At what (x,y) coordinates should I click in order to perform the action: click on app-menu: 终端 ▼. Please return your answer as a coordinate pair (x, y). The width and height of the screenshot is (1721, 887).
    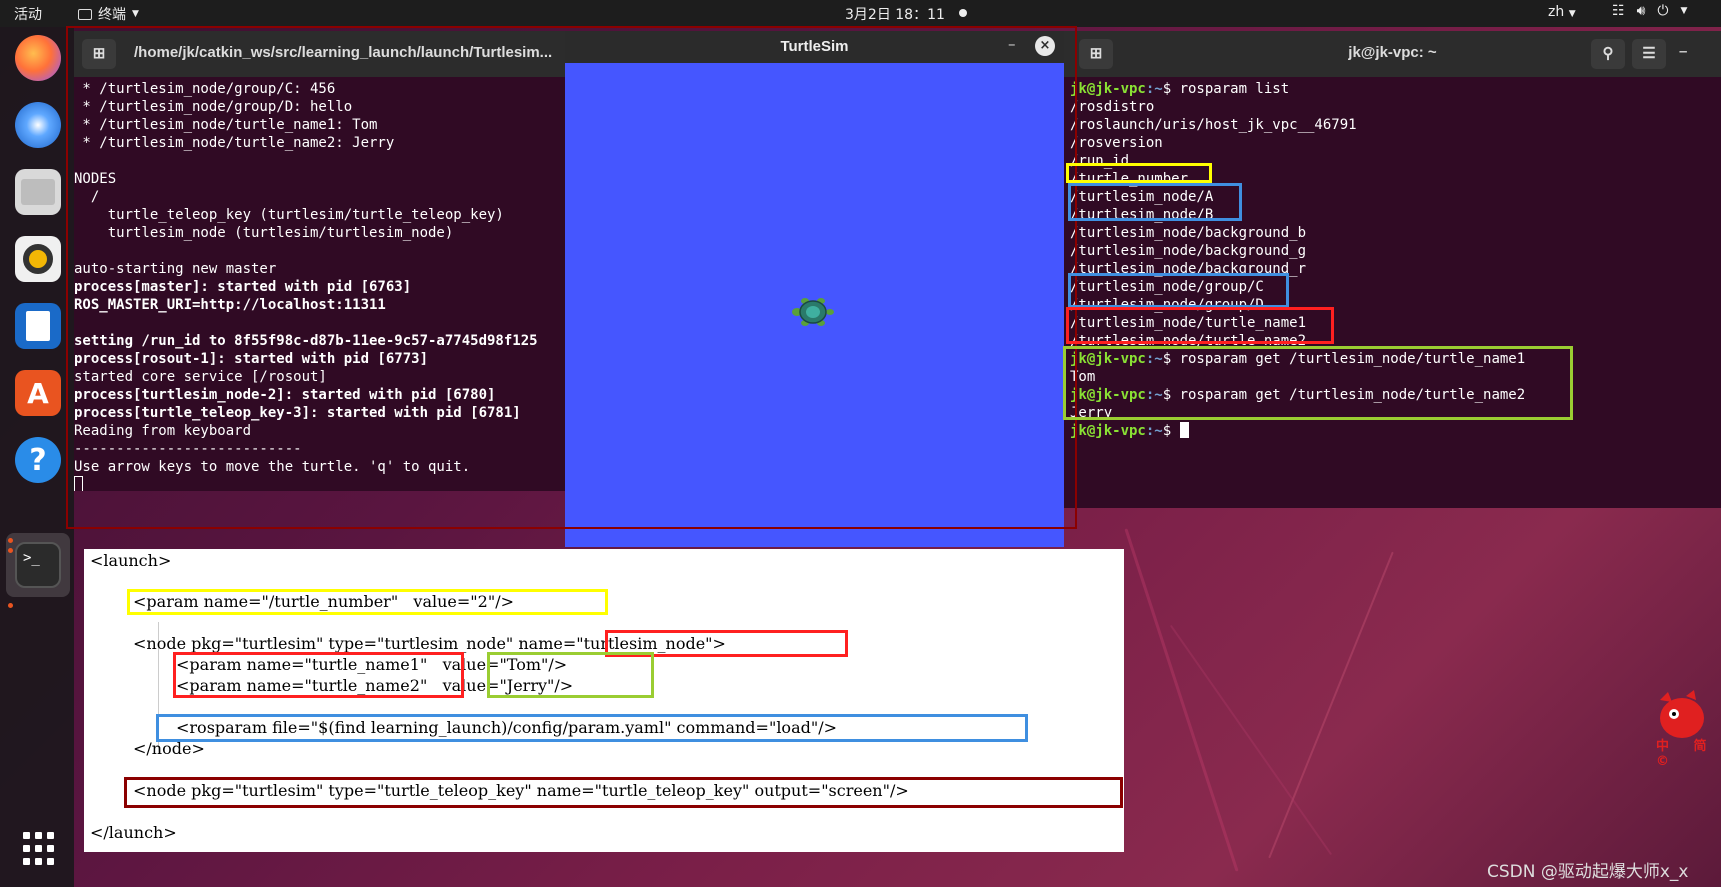
    Looking at the image, I should click on (108, 14).